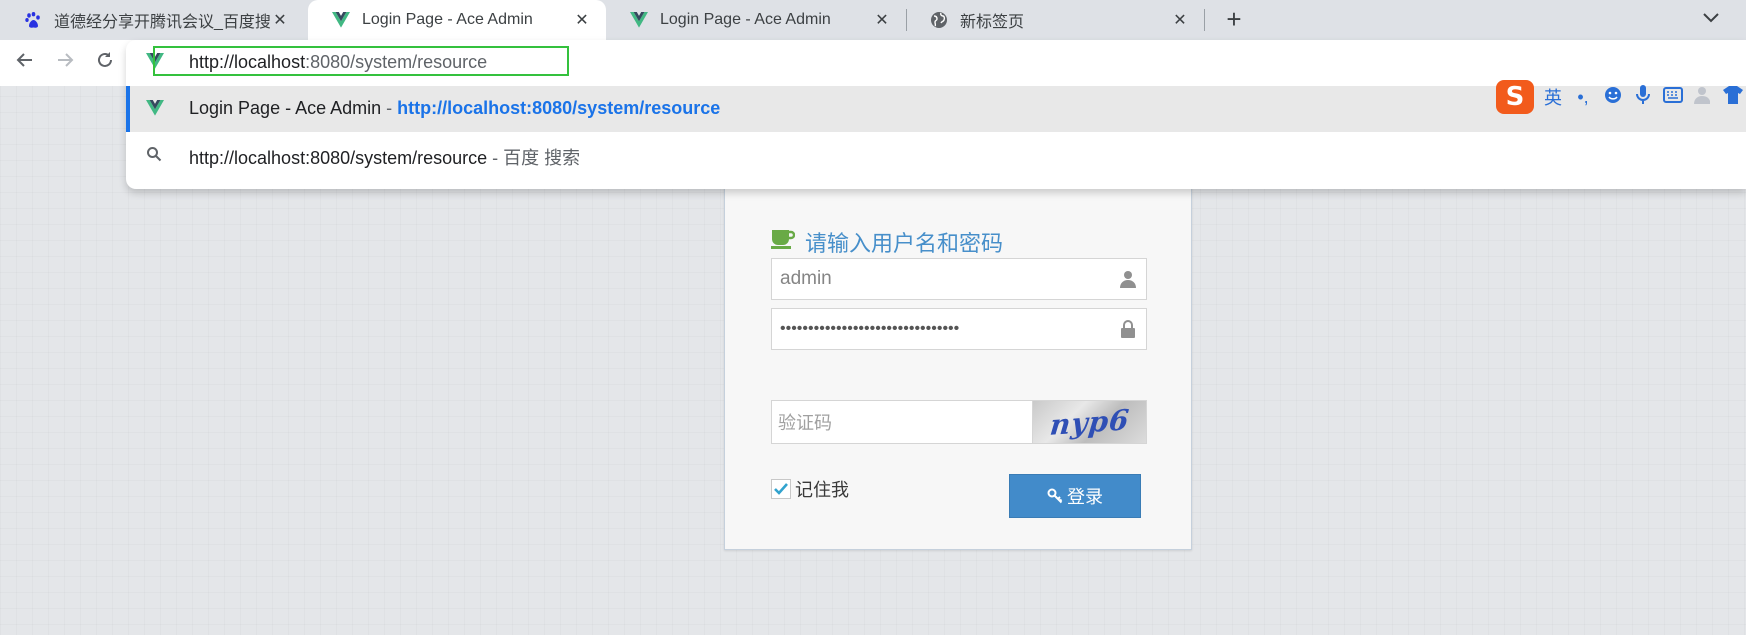  I want to click on back-arrow-icon, so click(24, 60).